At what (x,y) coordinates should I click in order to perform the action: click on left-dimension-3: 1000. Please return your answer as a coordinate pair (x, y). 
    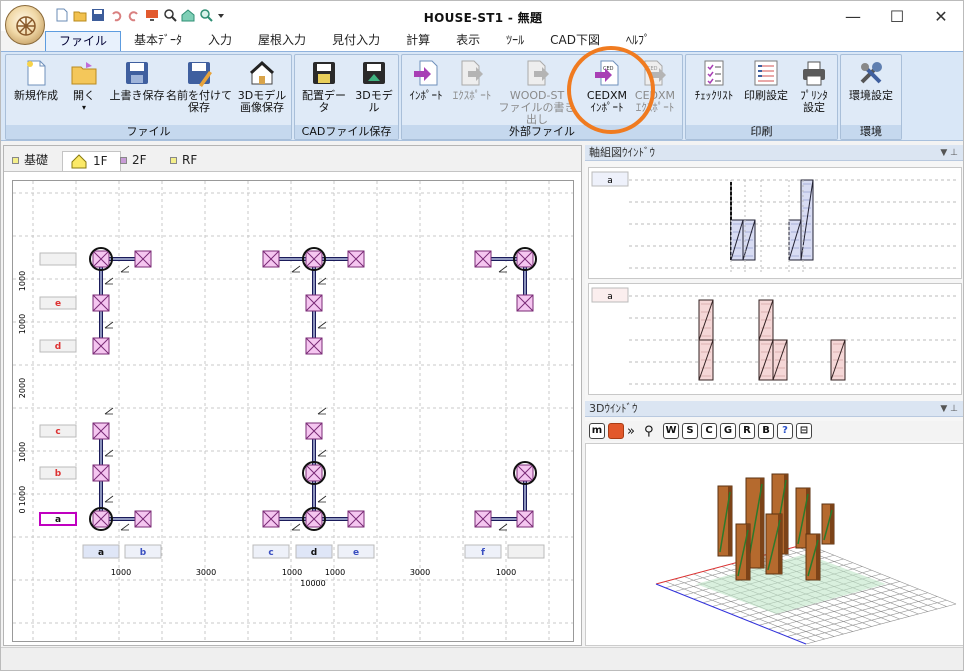
    Looking at the image, I should click on (22, 452).